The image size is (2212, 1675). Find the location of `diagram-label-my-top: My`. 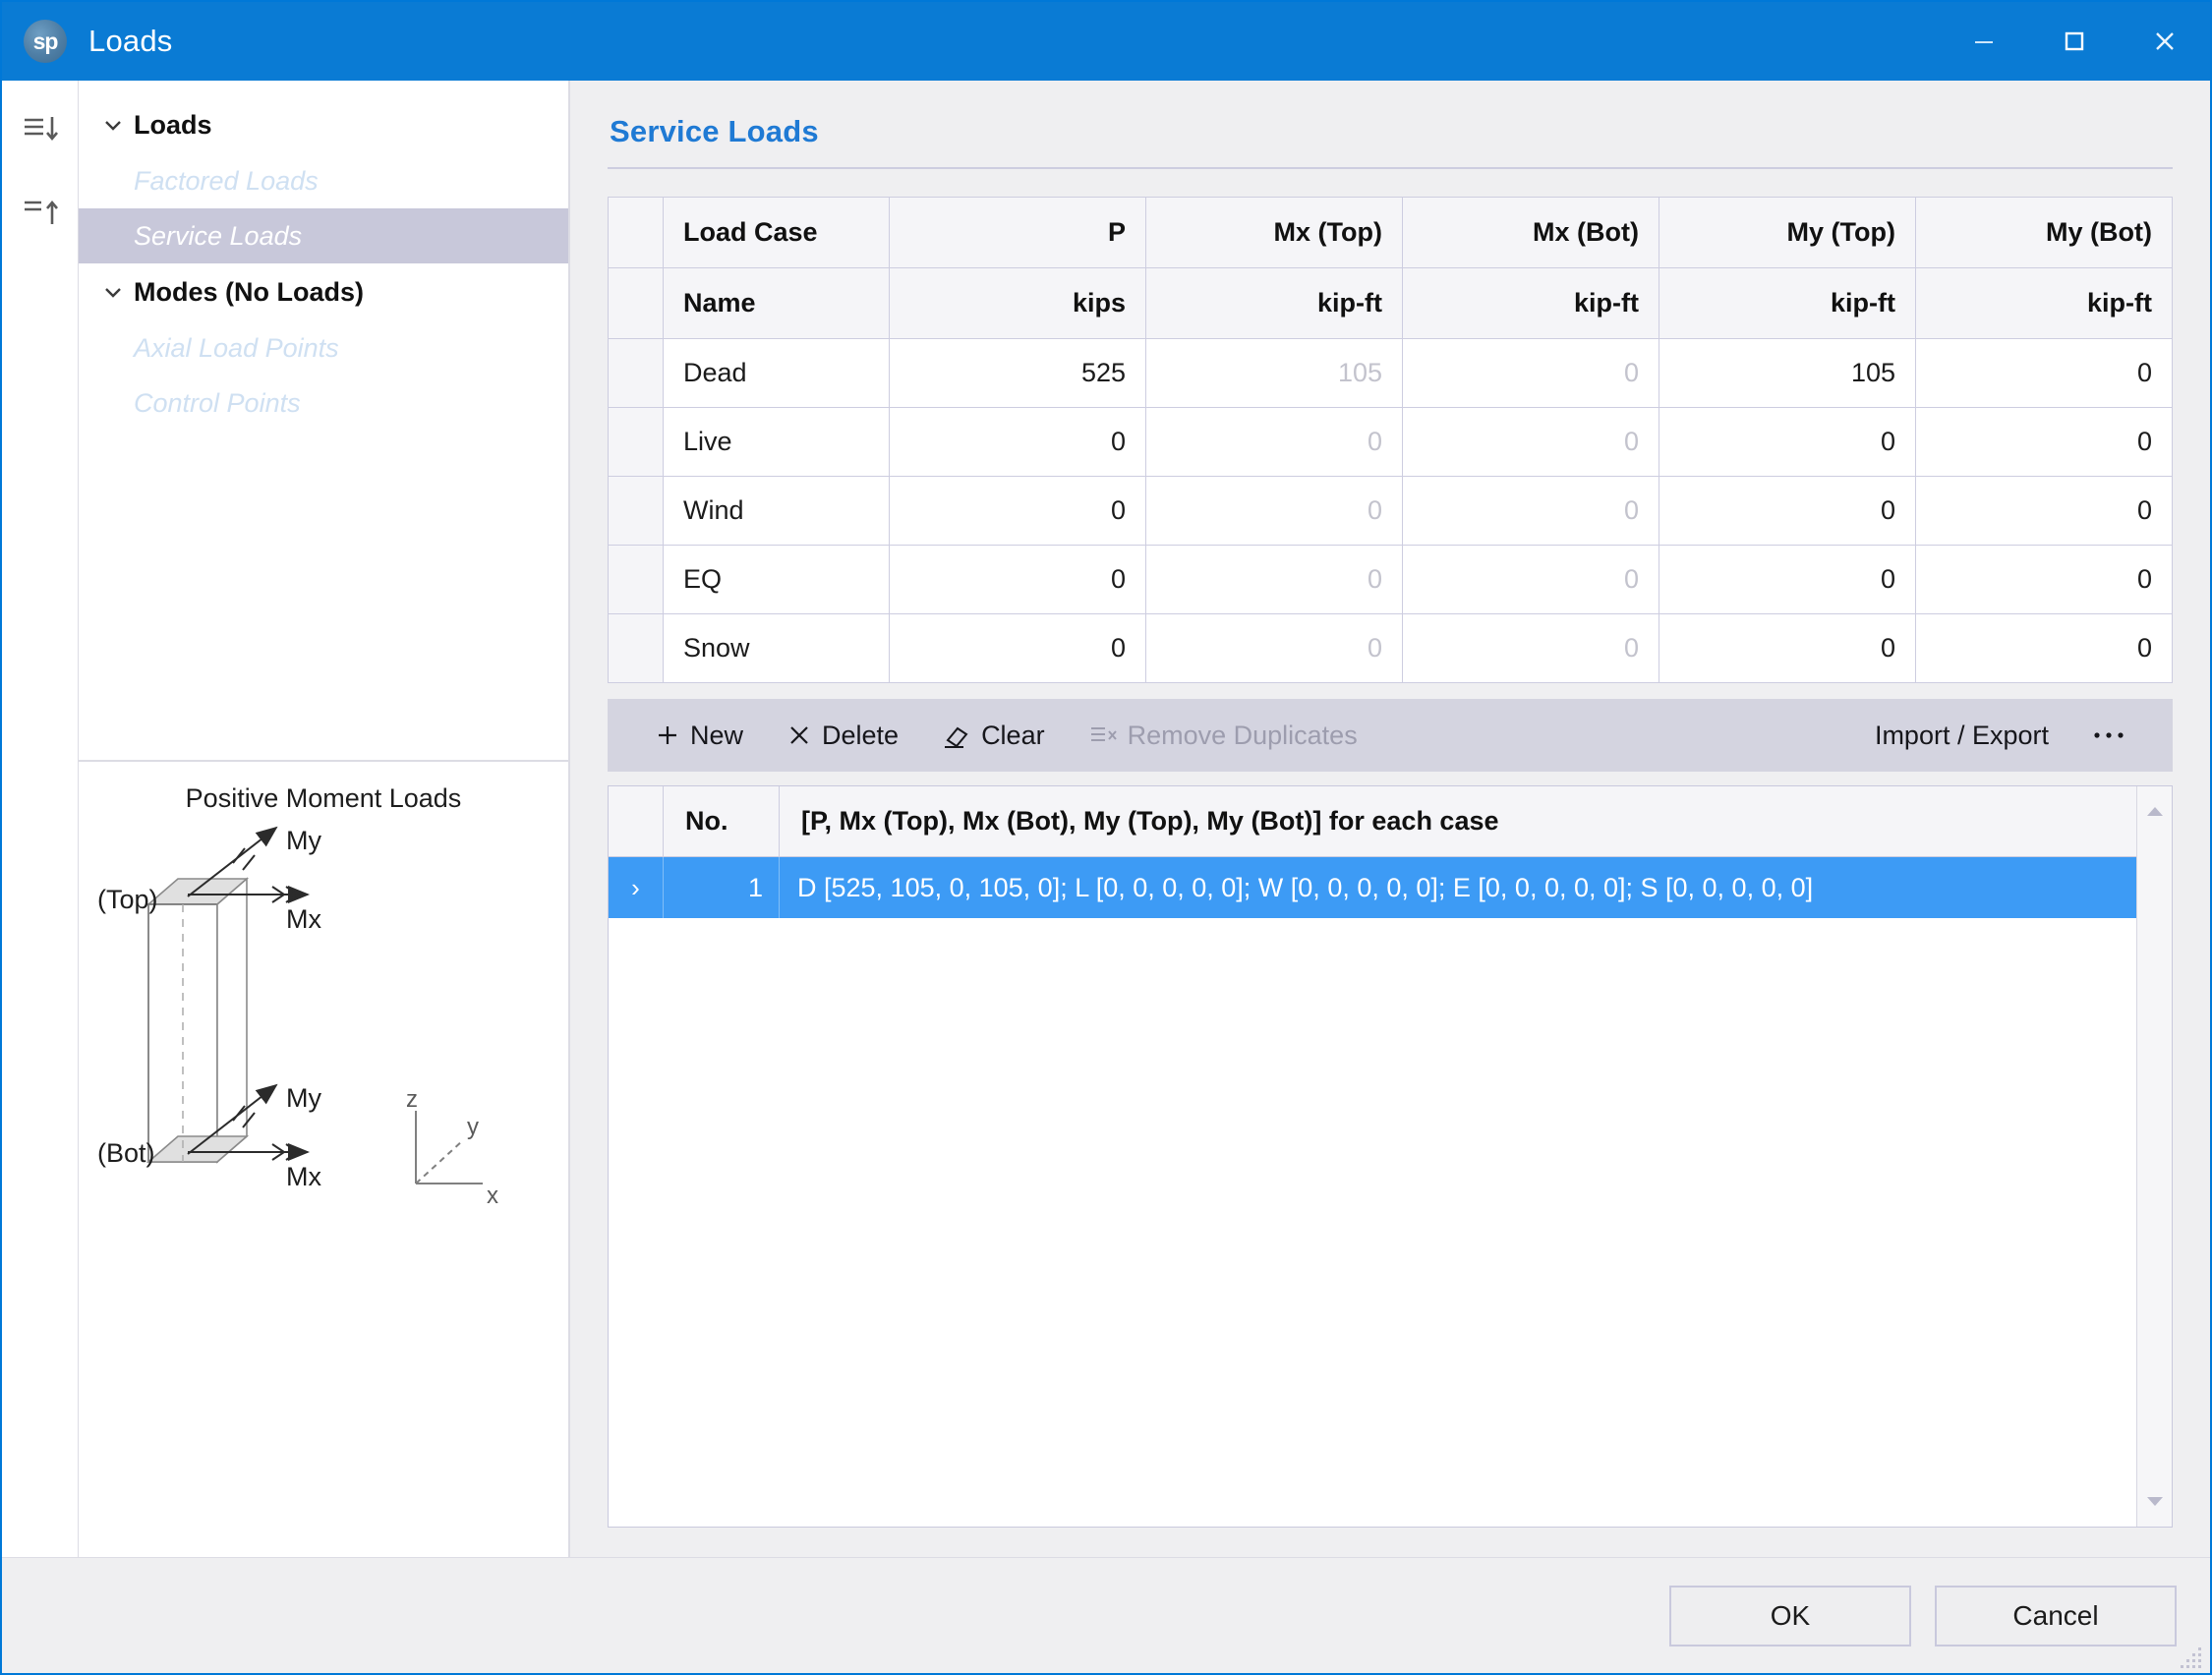

diagram-label-my-top: My is located at coordinates (303, 840).